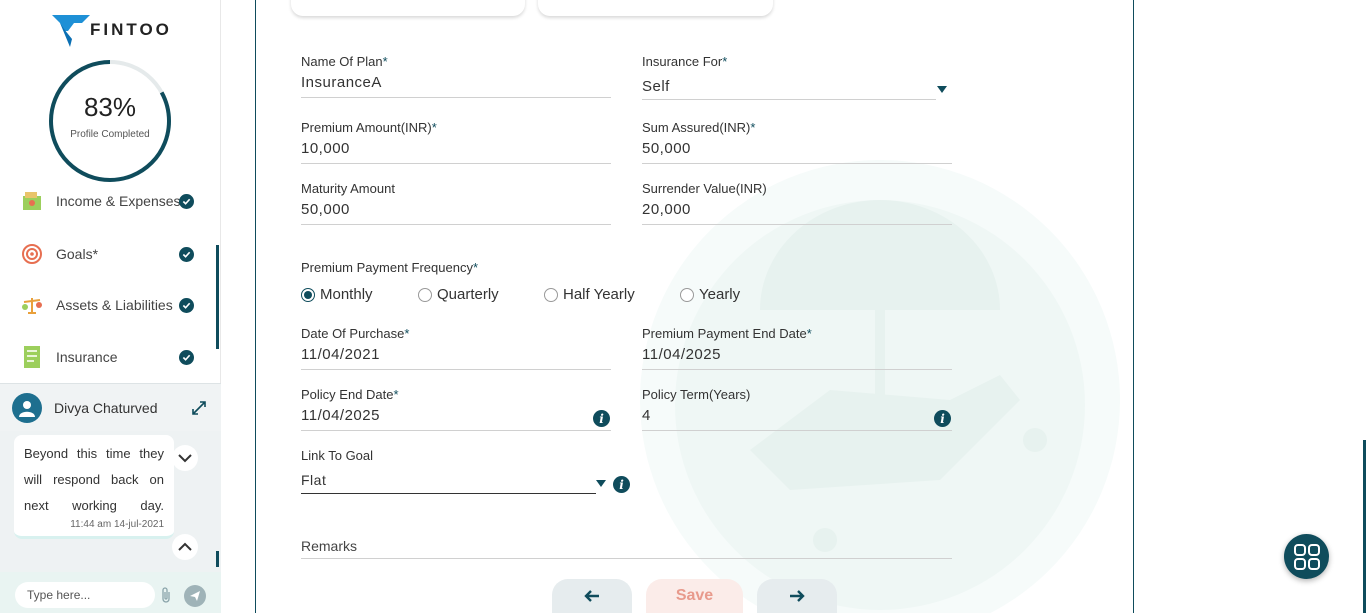  I want to click on sidebar-item-label: Income & Expenses, so click(118, 201).